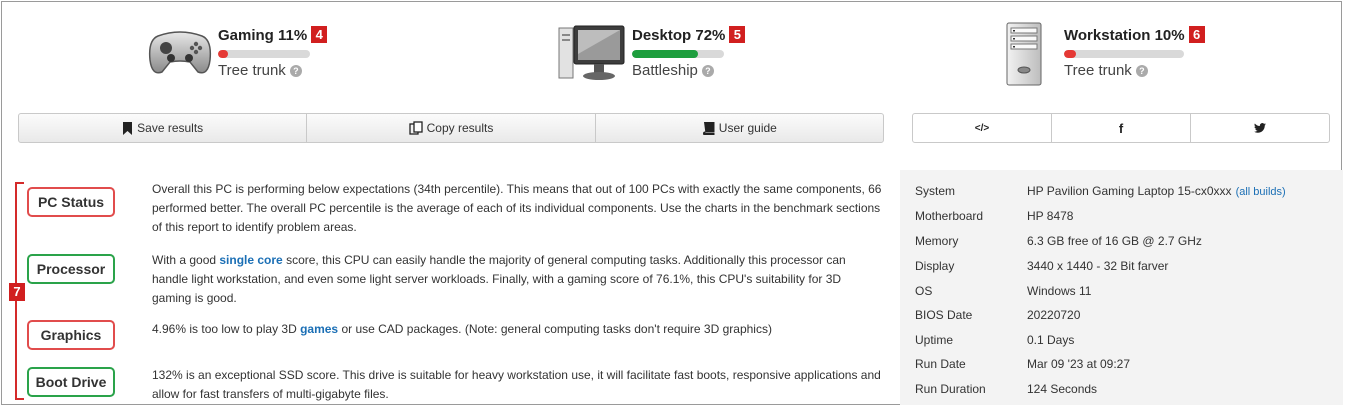 The height and width of the screenshot is (407, 1359). I want to click on callout-badge: 4, so click(319, 34).